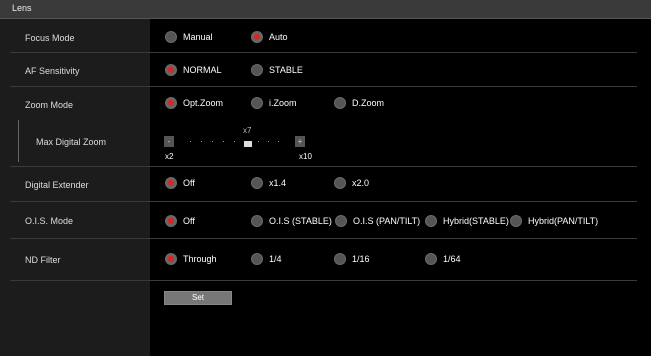 This screenshot has width=651, height=356. What do you see at coordinates (361, 183) in the screenshot?
I see `option-label: x2.0` at bounding box center [361, 183].